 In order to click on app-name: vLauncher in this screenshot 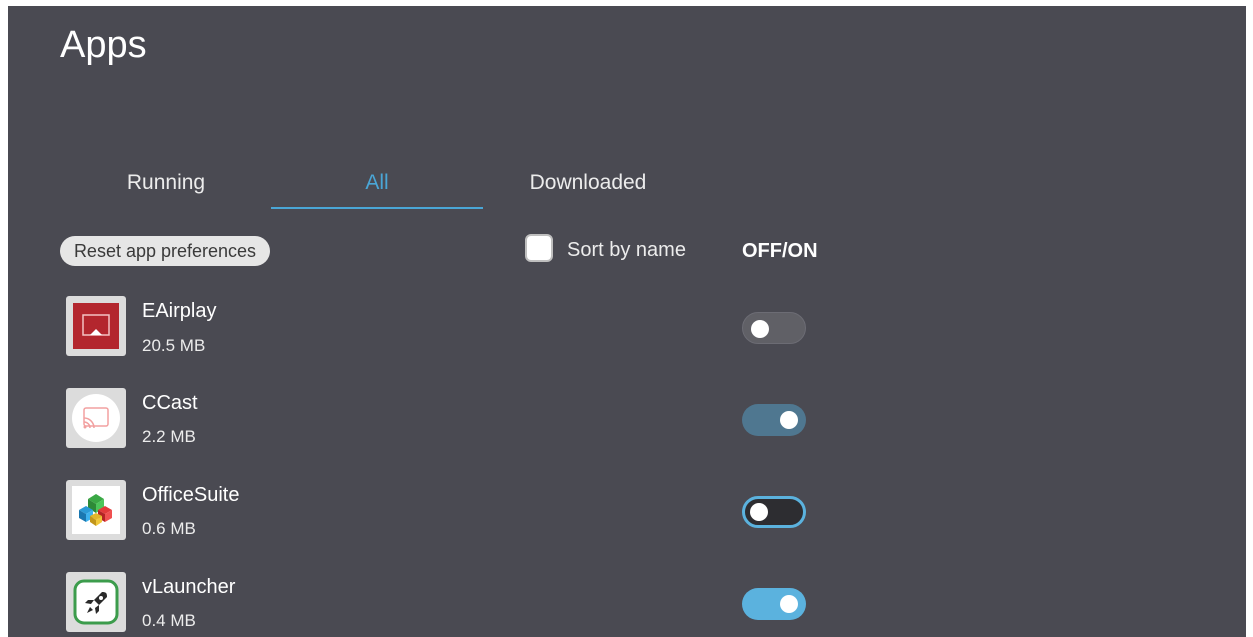, I will do `click(189, 587)`.